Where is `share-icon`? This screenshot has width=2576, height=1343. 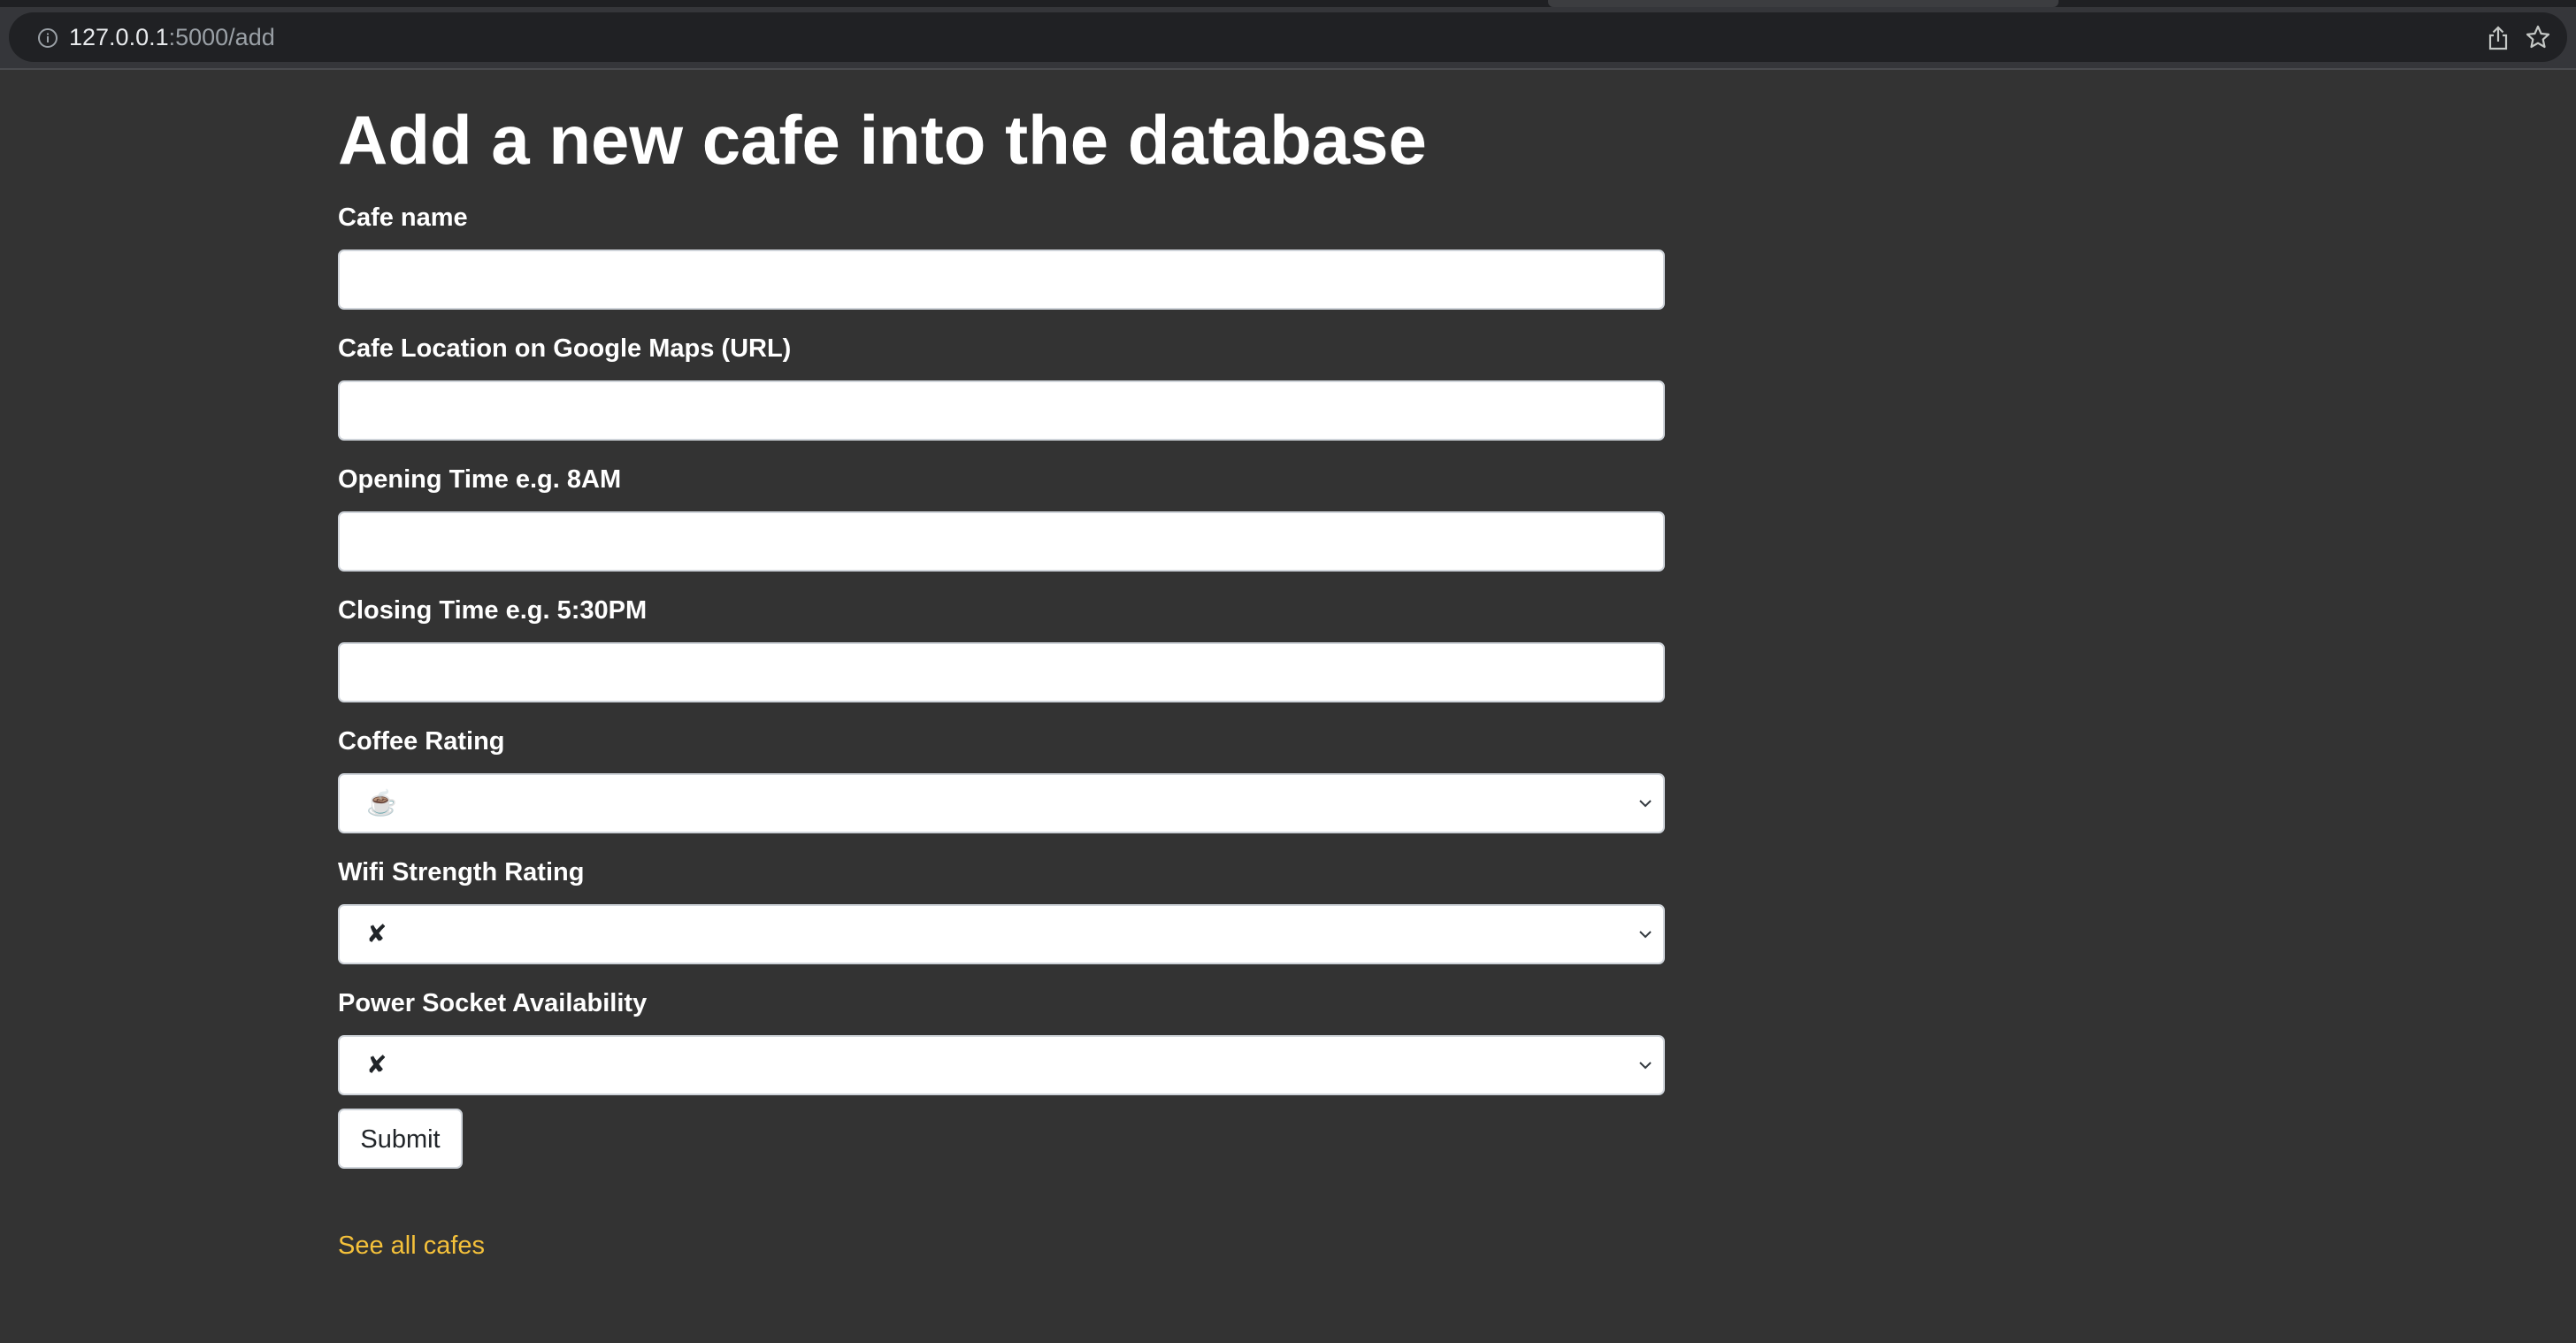
share-icon is located at coordinates (2498, 38).